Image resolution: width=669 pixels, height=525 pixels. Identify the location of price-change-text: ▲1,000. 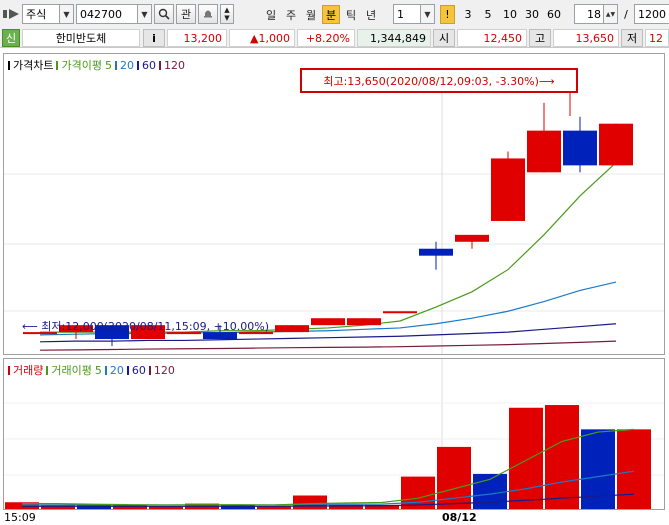
(270, 38).